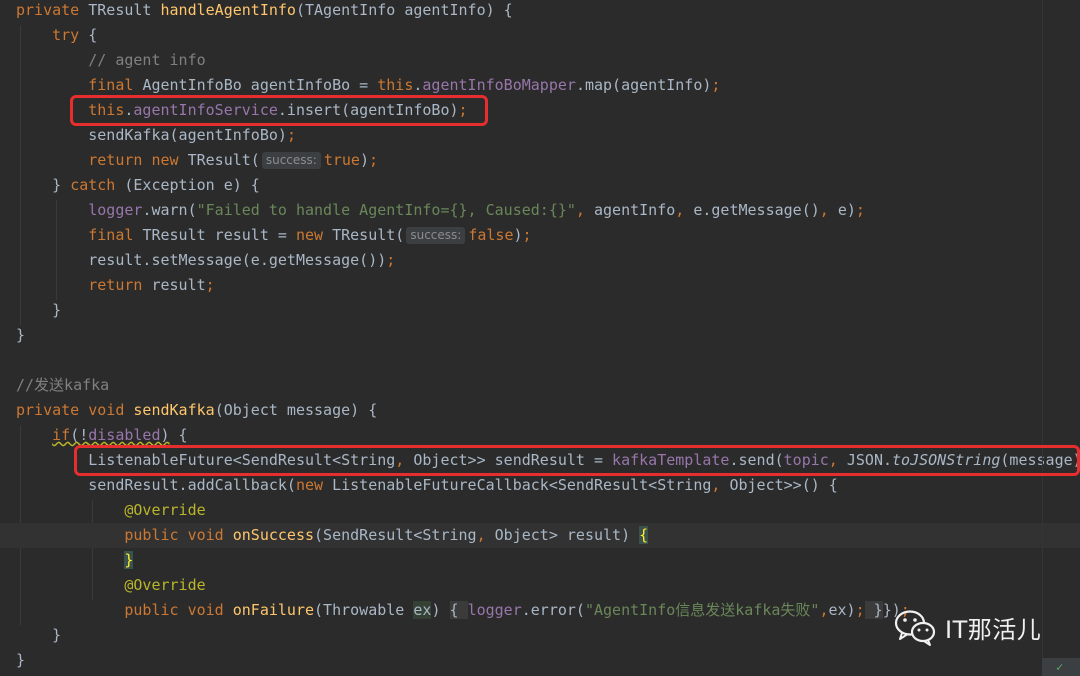 The height and width of the screenshot is (676, 1080). Describe the element at coordinates (364, 610) in the screenshot. I see `code-token: (Throwable` at that location.